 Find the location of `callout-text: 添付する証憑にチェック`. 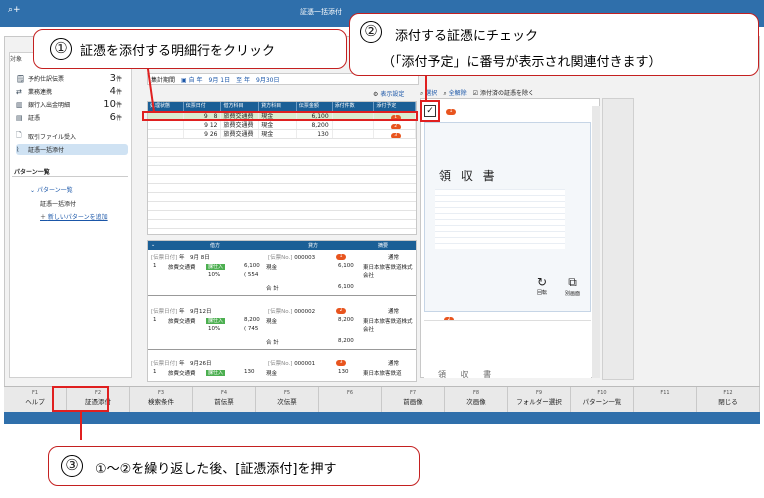

callout-text: 添付する証憑にチェック is located at coordinates (467, 36).